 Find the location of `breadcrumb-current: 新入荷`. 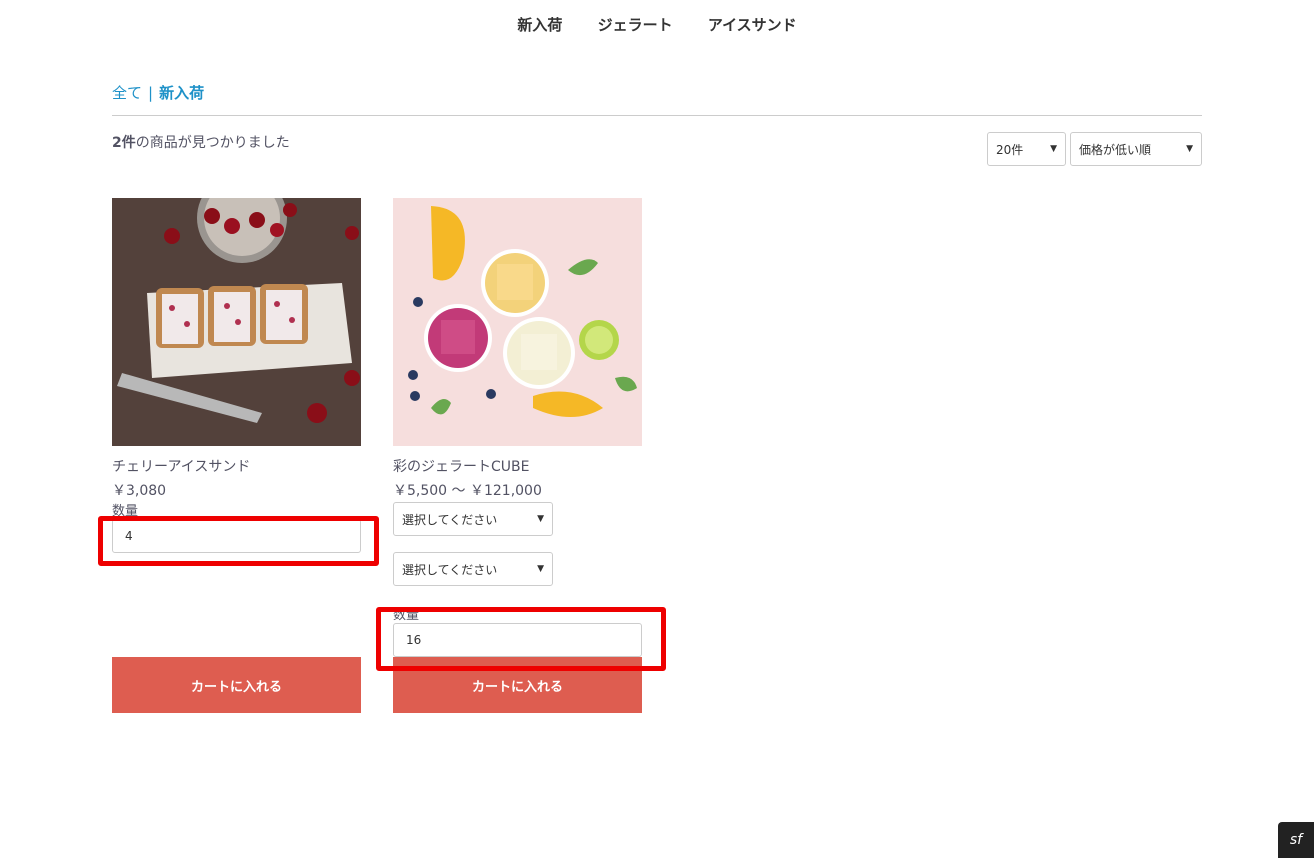

breadcrumb-current: 新入荷 is located at coordinates (181, 93).